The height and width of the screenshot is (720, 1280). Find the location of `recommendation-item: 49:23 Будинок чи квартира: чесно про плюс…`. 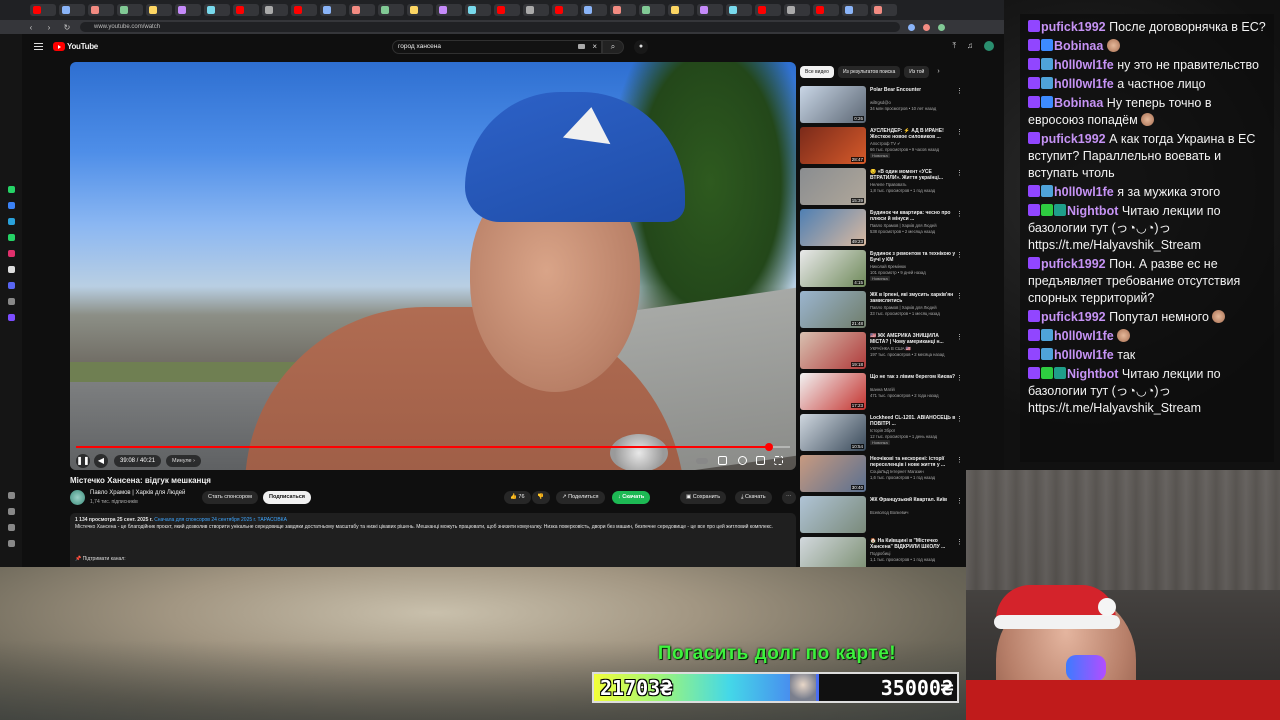

recommendation-item: 49:23 Будинок чи квартира: чесно про плюс… is located at coordinates (883, 227).